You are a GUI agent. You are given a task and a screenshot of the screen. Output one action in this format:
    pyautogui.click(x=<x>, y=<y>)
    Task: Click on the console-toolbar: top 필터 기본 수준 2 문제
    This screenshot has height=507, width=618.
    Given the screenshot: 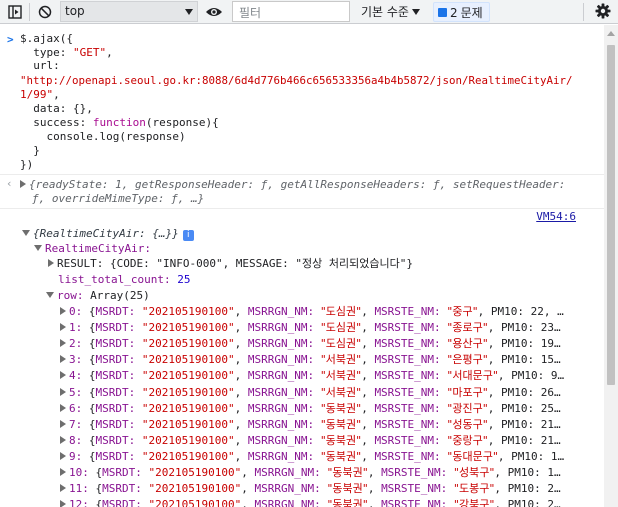 What is the action you would take?
    pyautogui.click(x=309, y=12)
    